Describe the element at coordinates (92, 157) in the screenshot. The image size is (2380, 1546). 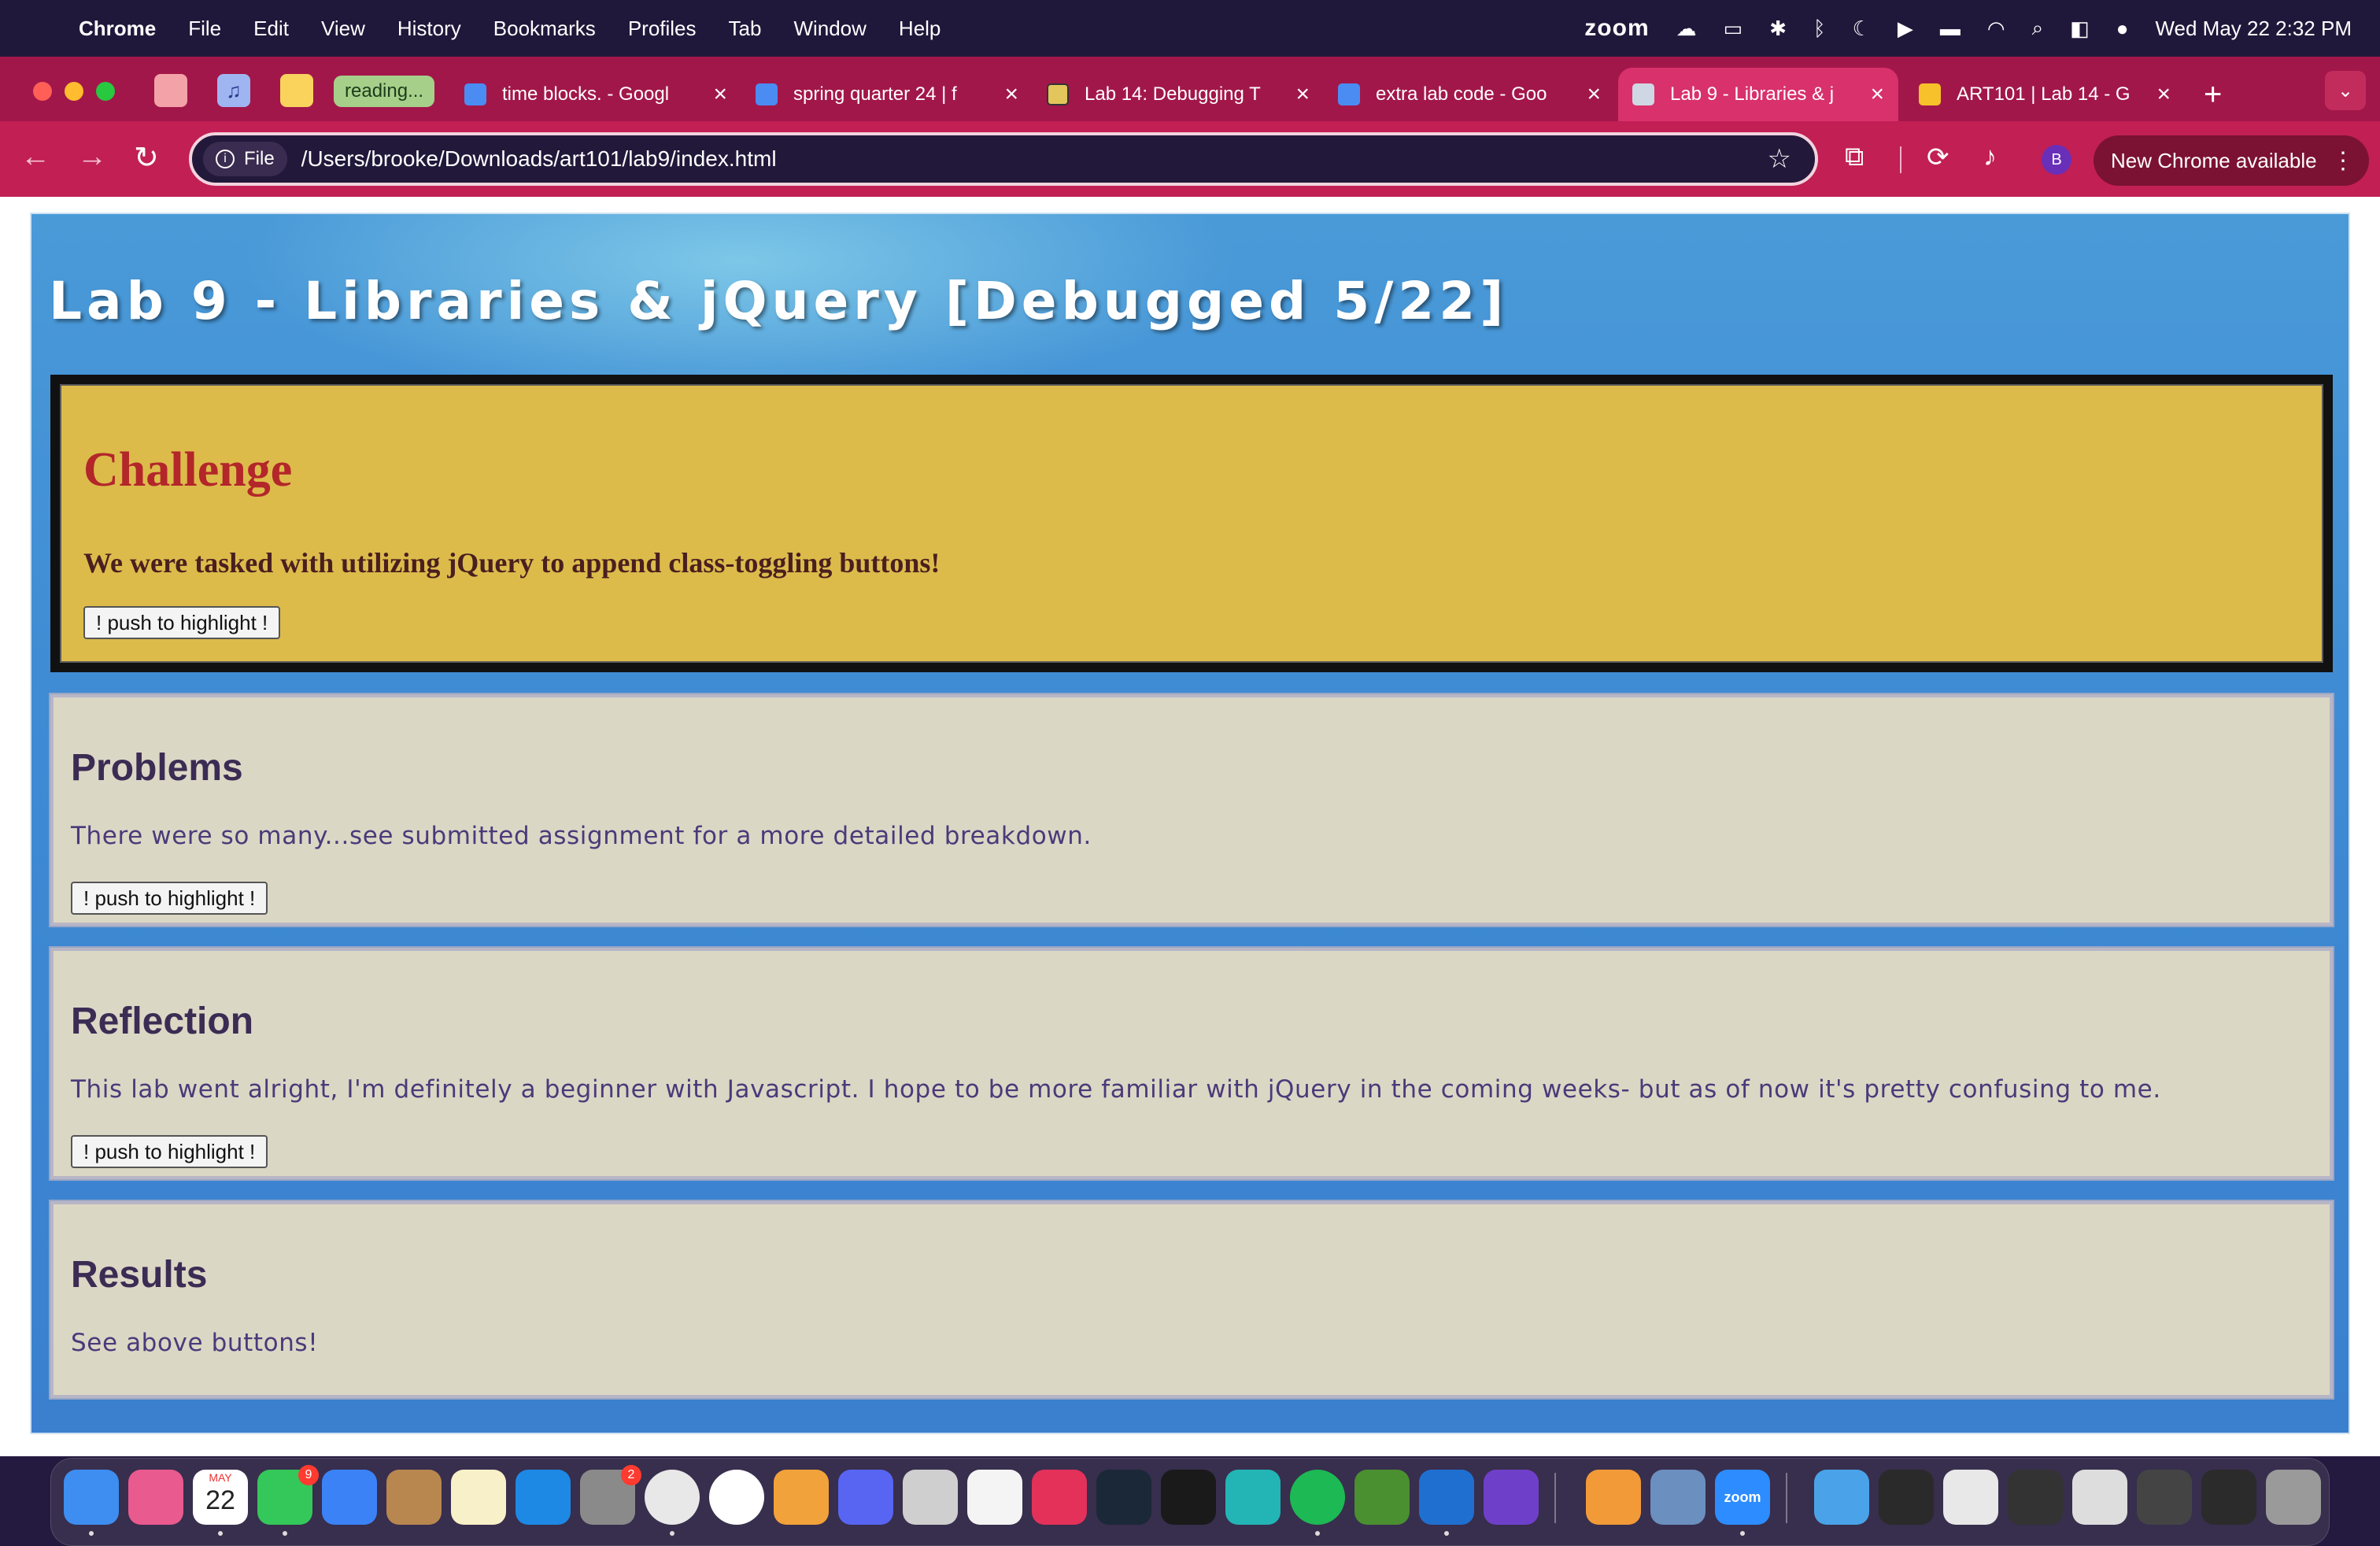
I see `forward-arrow-icon: →` at that location.